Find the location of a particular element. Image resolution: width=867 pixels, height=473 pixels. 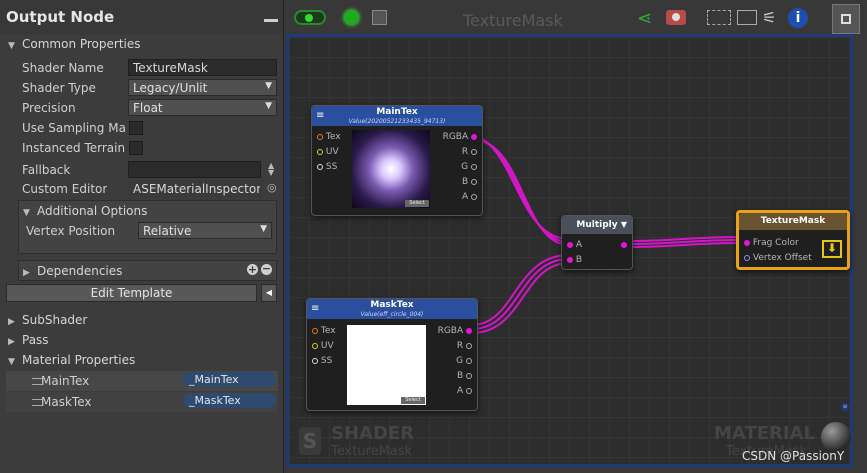

minimize-icon is located at coordinates (271, 20).